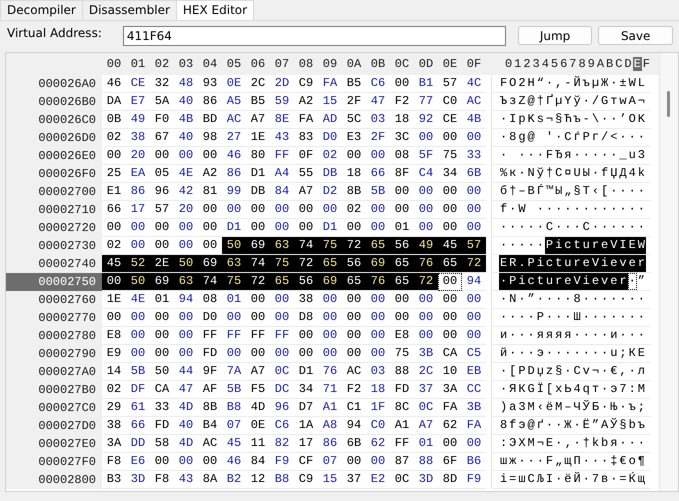 The image size is (679, 501). Describe the element at coordinates (138, 210) in the screenshot. I see `byte-cell: 17` at that location.